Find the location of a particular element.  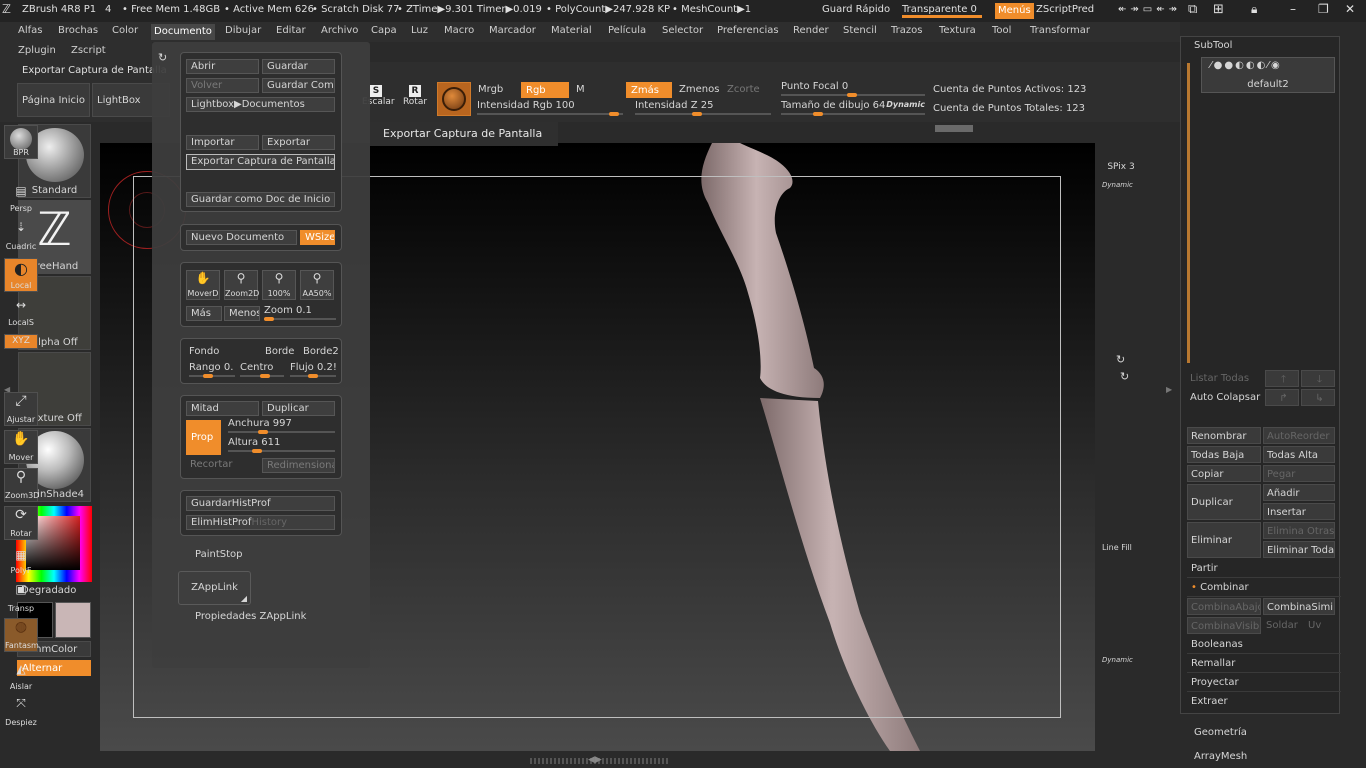

zoom-slider: Zoom 0.1 is located at coordinates (300, 313).